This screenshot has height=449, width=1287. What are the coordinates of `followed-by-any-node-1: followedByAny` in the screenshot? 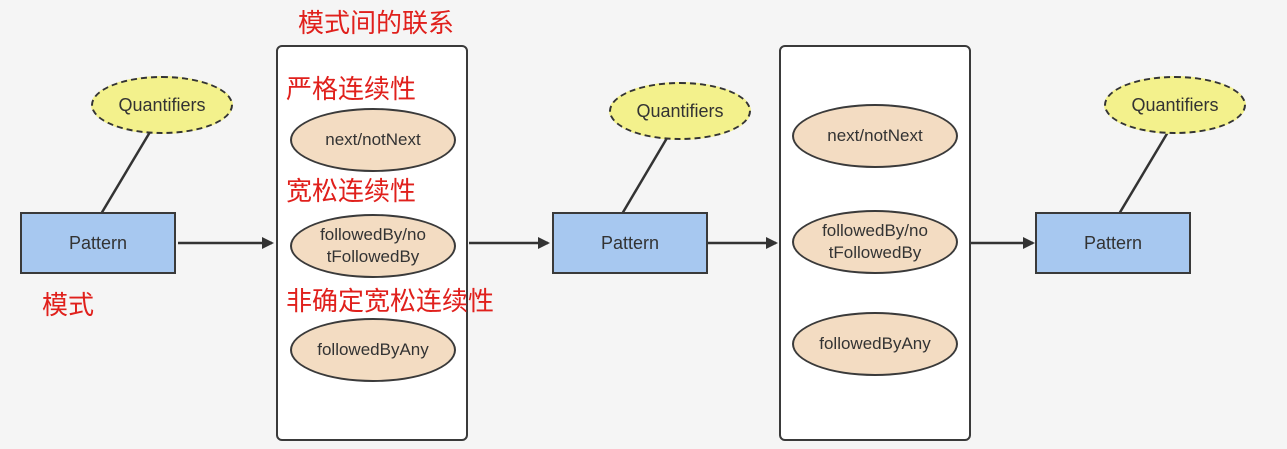 It's located at (373, 350).